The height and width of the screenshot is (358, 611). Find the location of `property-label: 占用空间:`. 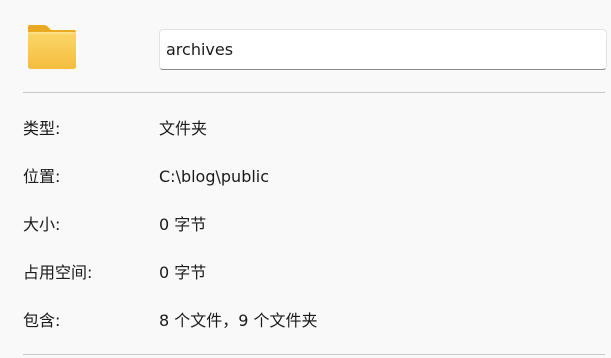

property-label: 占用空间: is located at coordinates (58, 272).